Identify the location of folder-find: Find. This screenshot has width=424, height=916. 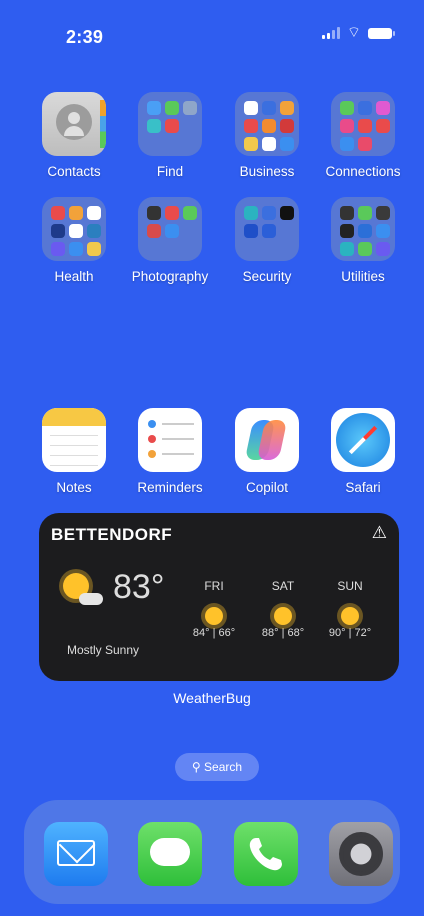
(170, 135).